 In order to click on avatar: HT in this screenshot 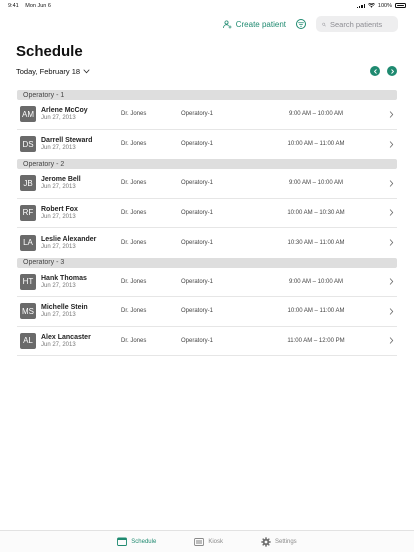, I will do `click(28, 281)`.